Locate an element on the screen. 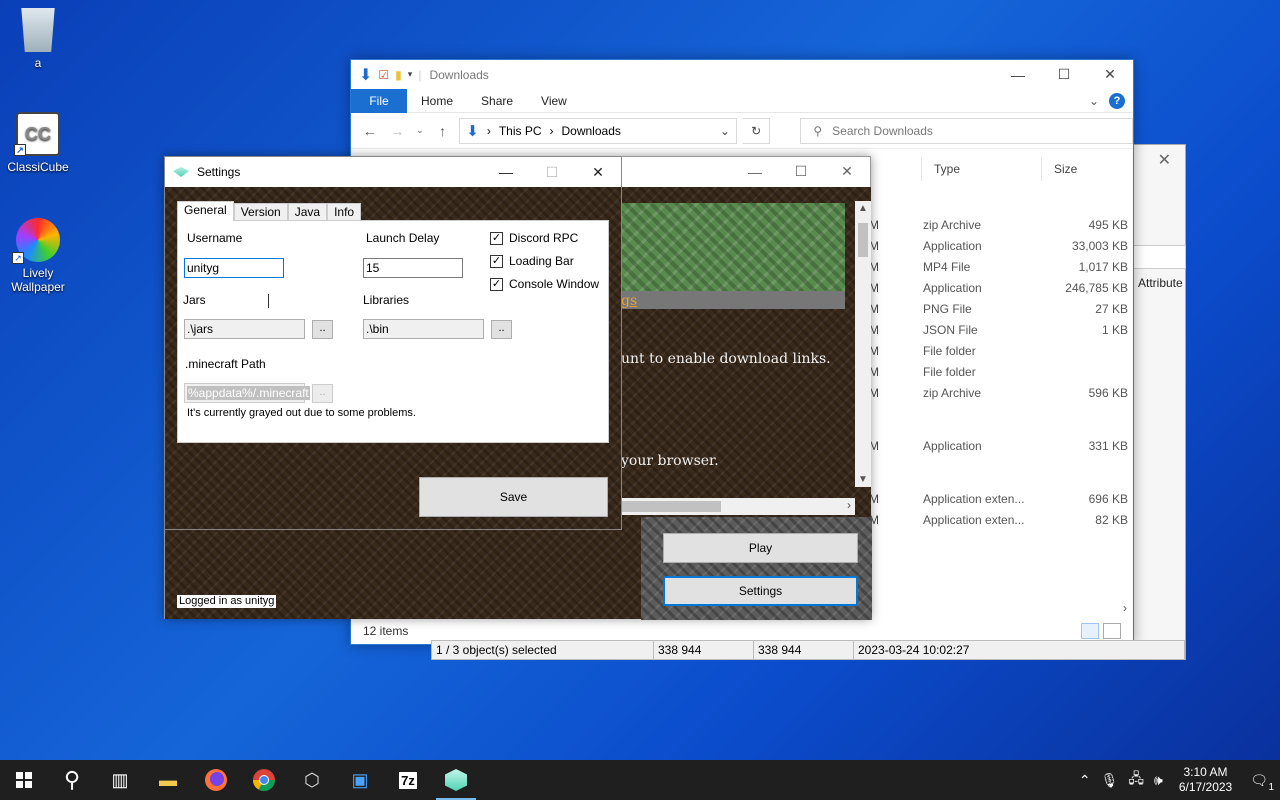 The height and width of the screenshot is (800, 1280). ribbon-tab-view: View is located at coordinates (554, 101).